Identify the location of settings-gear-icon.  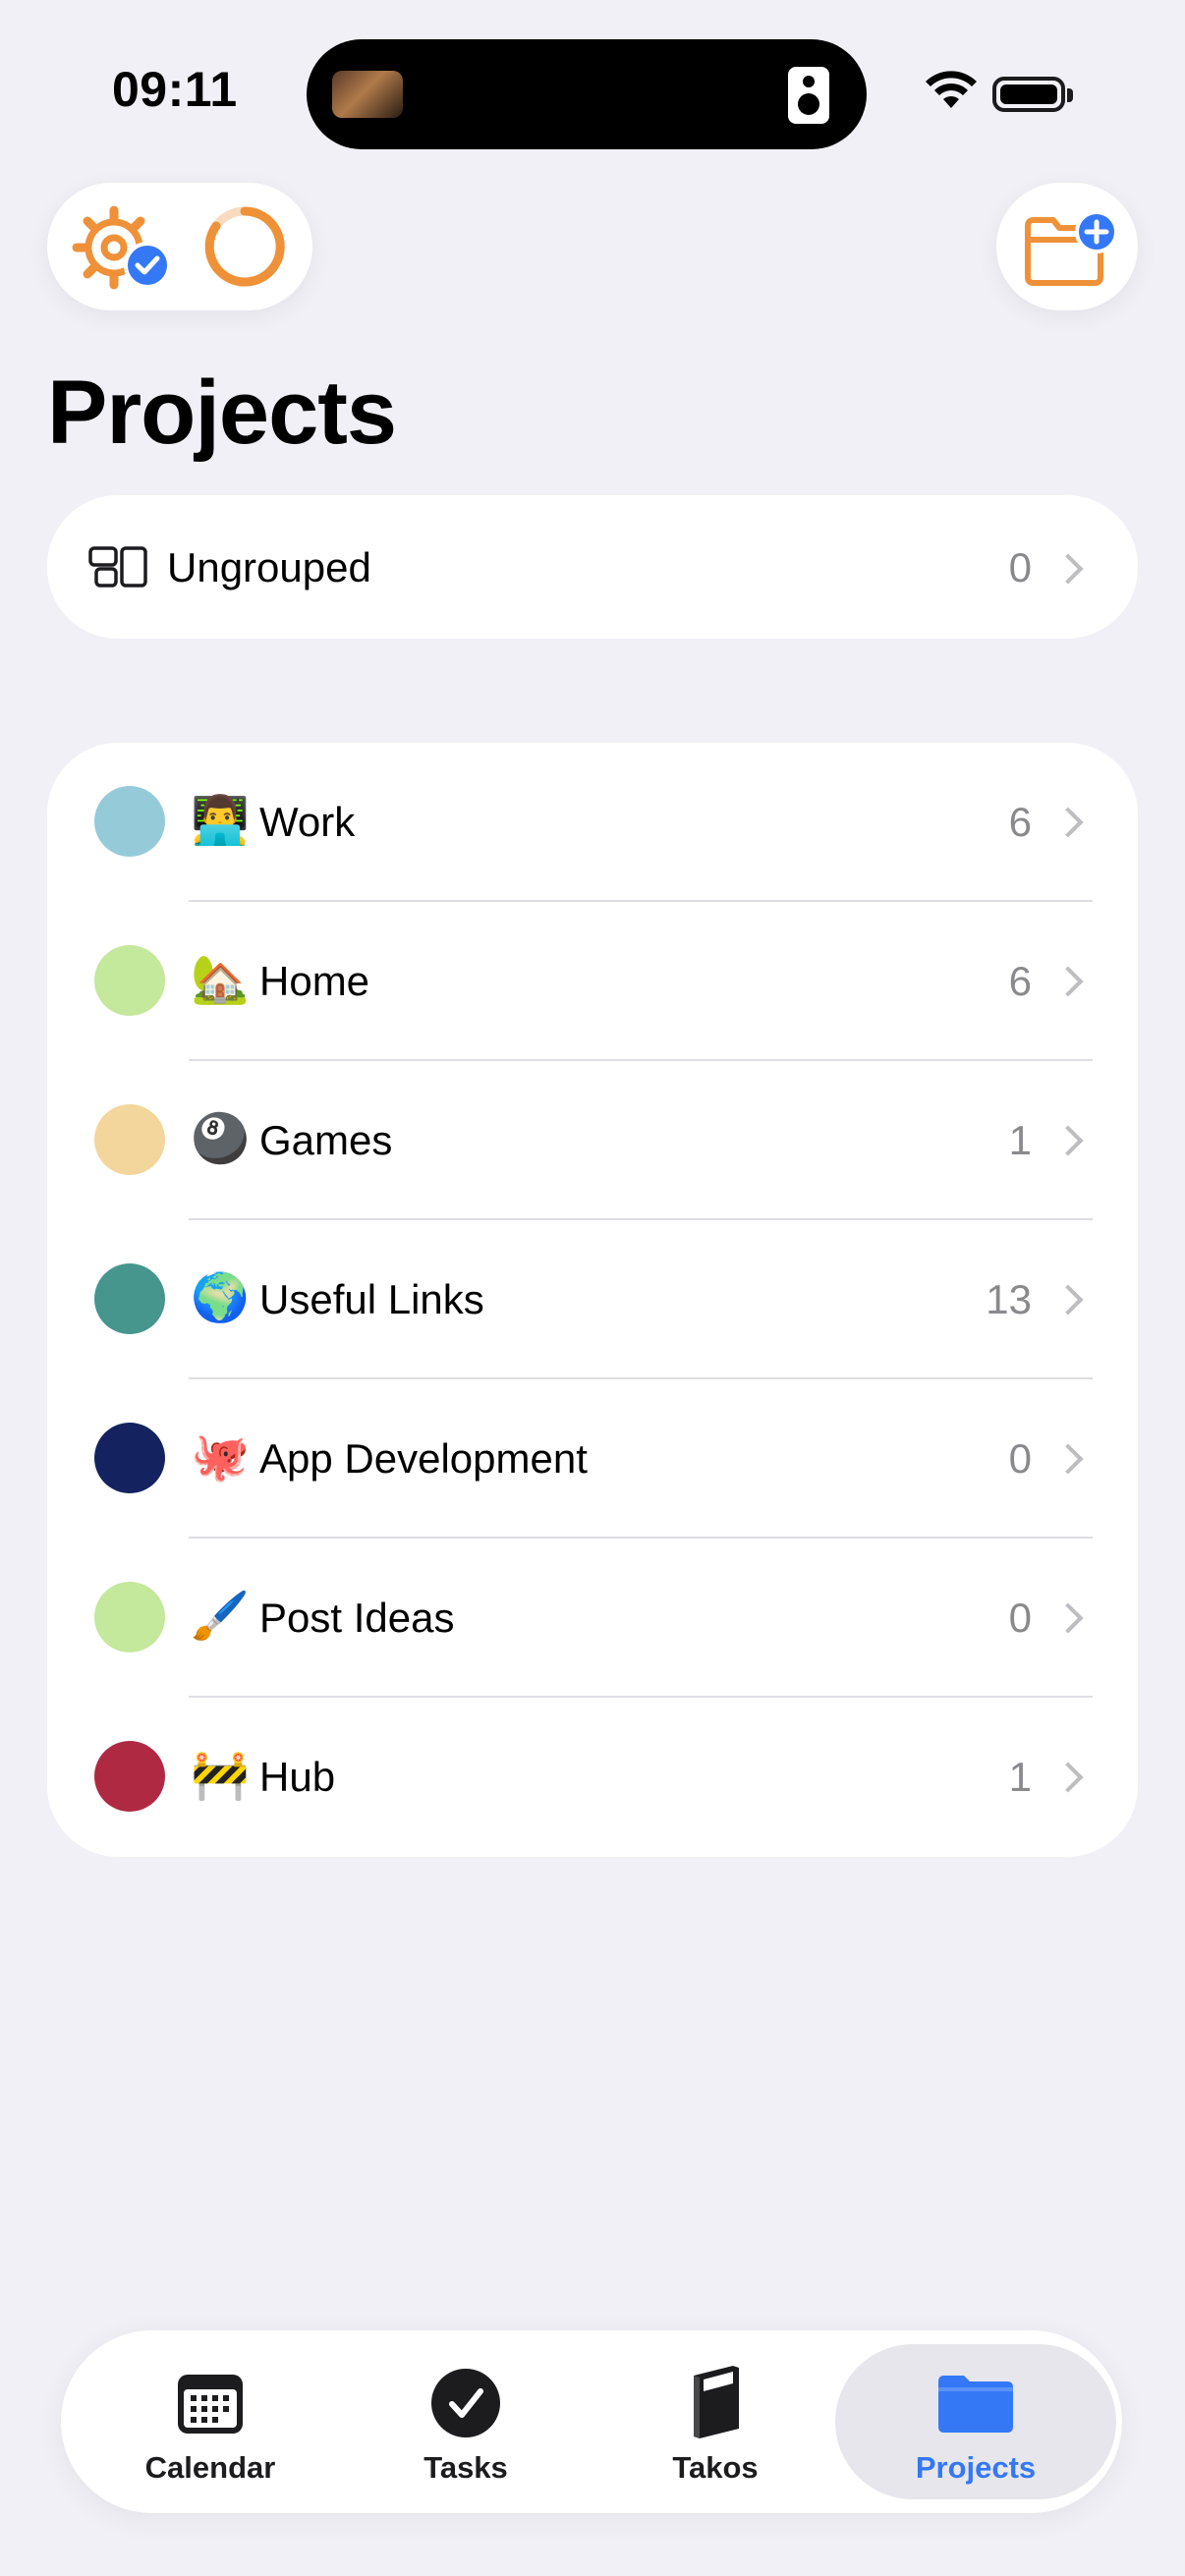
(123, 247).